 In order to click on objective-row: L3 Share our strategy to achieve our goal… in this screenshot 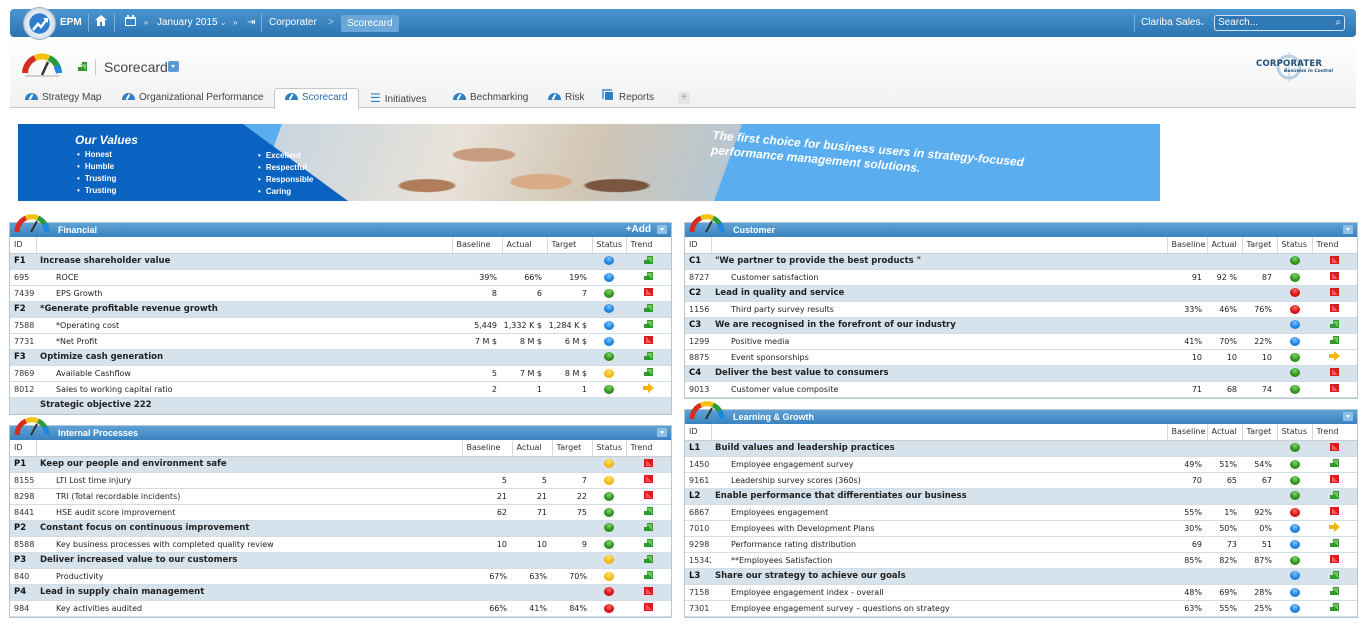, I will do `click(1021, 576)`.